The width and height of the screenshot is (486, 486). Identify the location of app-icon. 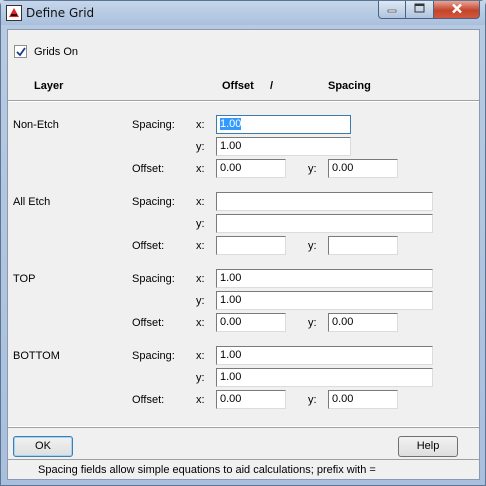
(14, 13).